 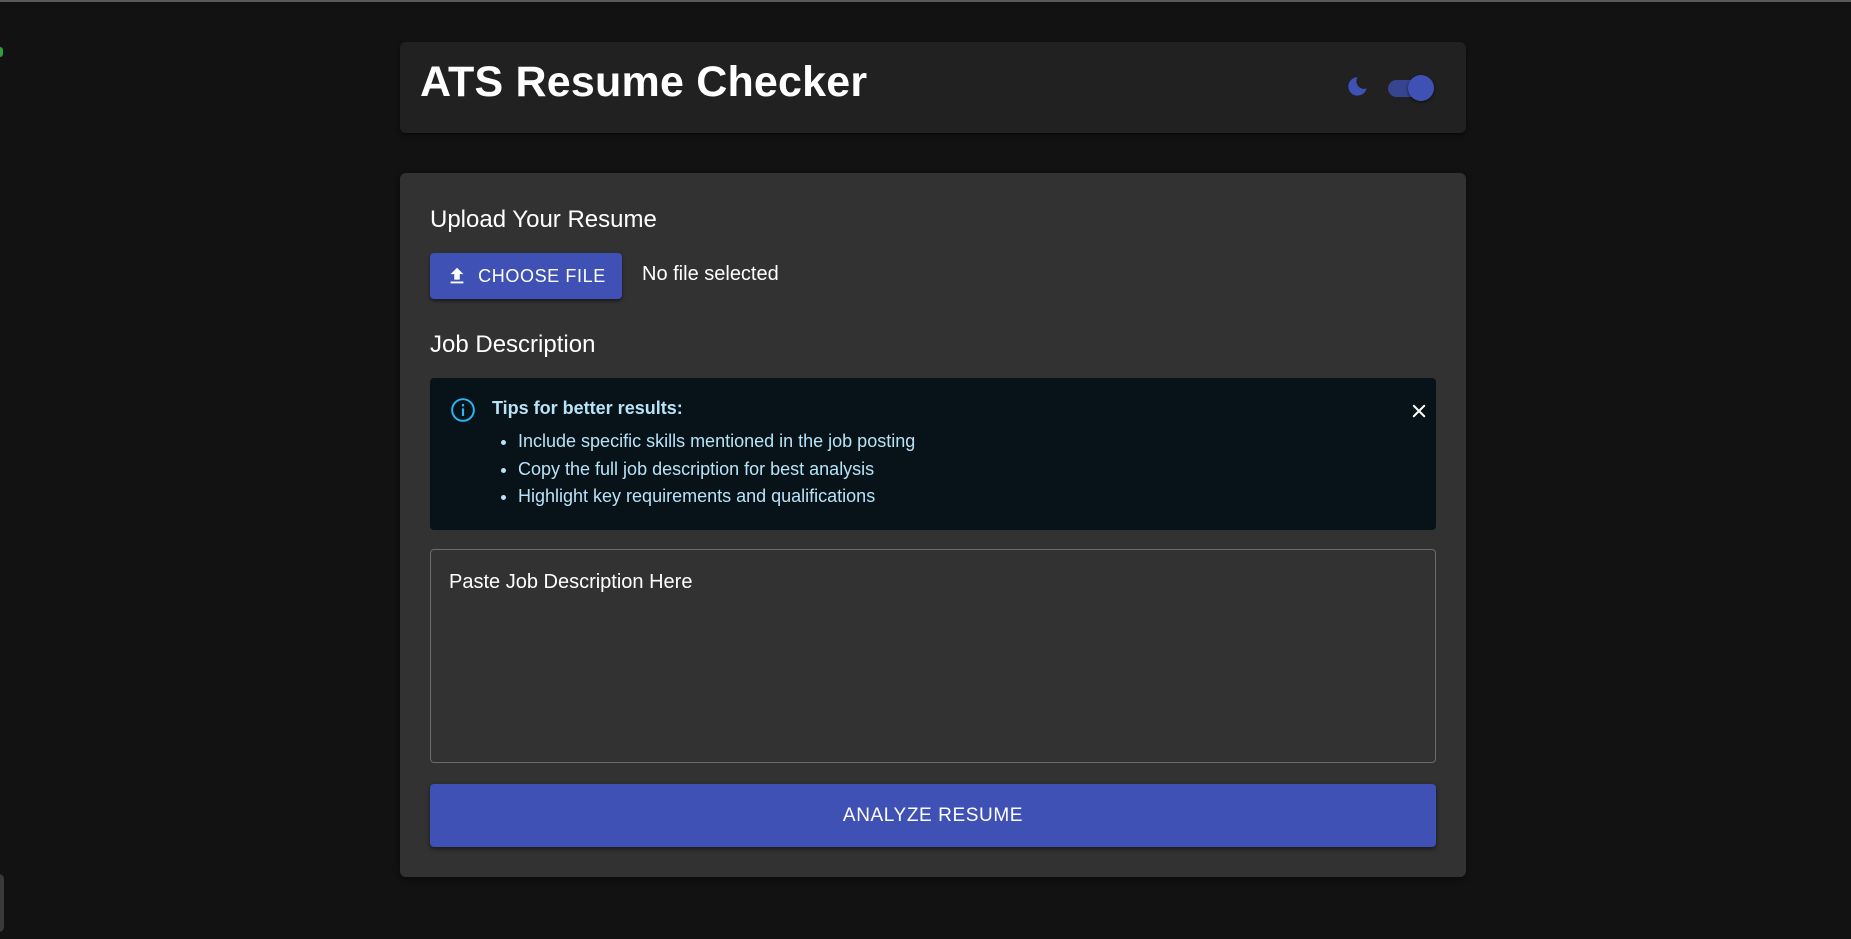 What do you see at coordinates (933, 87) in the screenshot?
I see `app-header: ATS Resume Checker` at bounding box center [933, 87].